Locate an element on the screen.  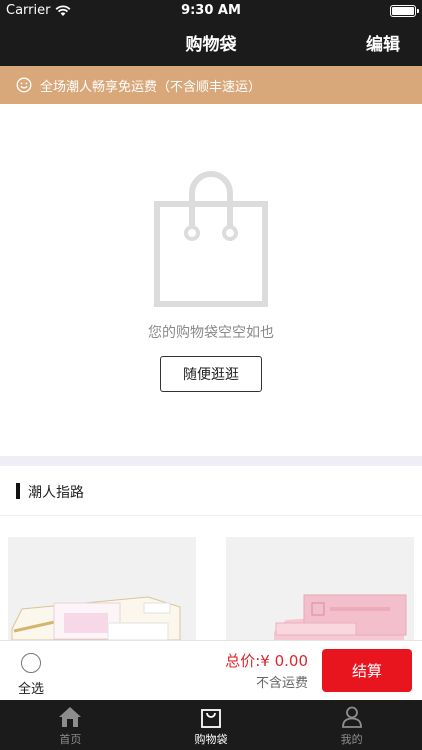
section-header: 潮人指路 is located at coordinates (211, 491).